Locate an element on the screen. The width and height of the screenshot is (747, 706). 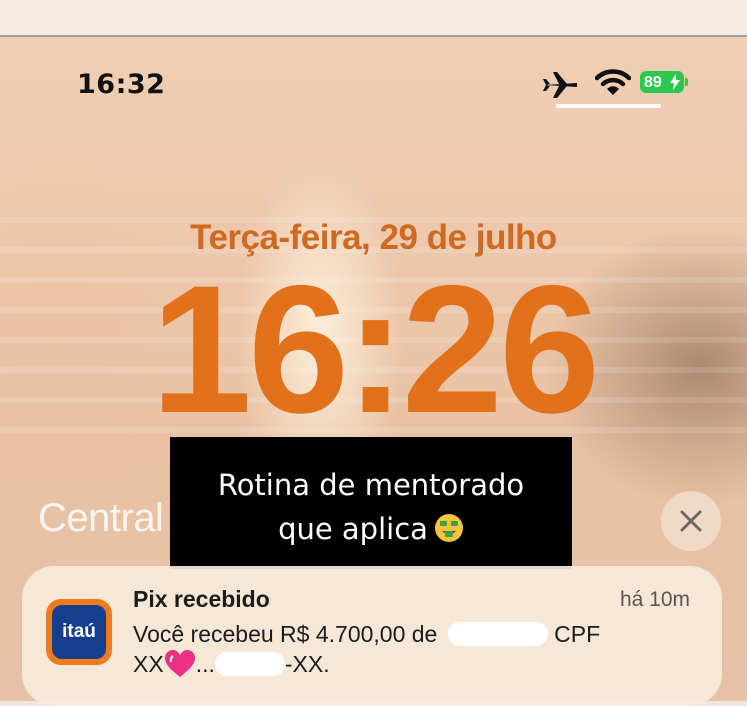
notification-body-line2-start: XX is located at coordinates (148, 664).